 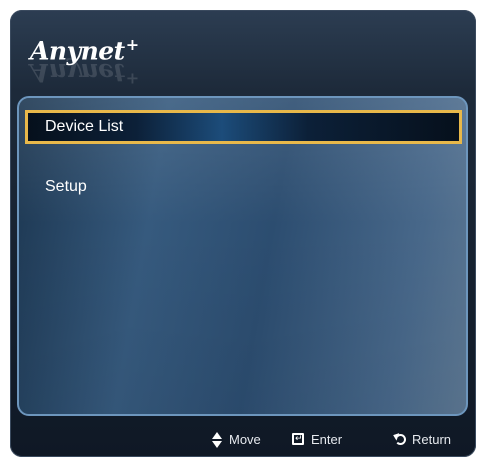 I want to click on move-hint-label: Move, so click(x=245, y=439).